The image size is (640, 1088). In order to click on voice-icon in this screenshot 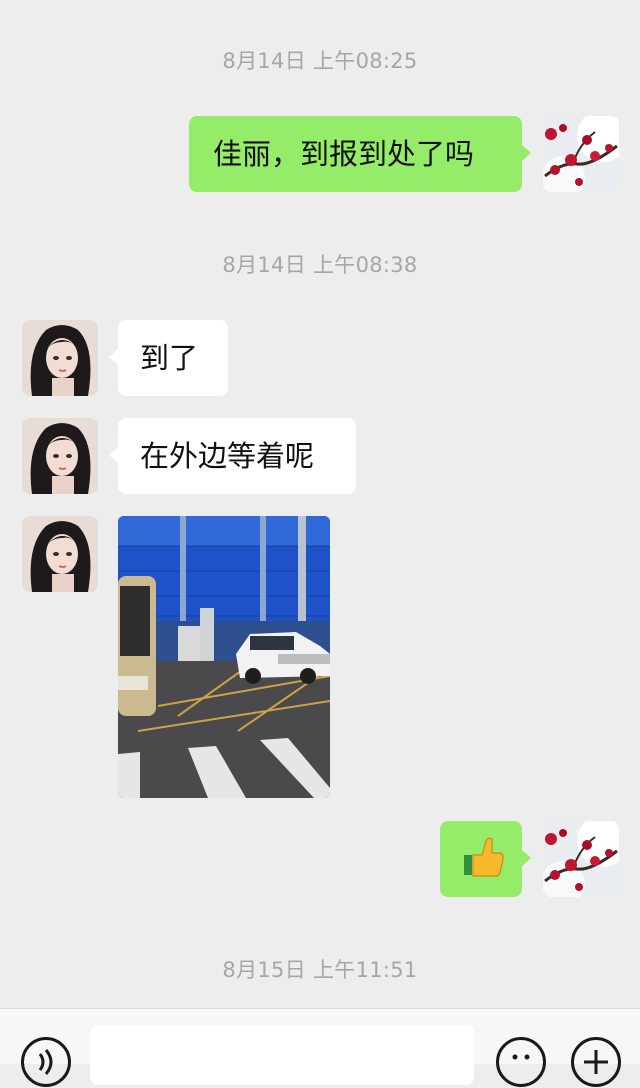, I will do `click(45, 1062)`.